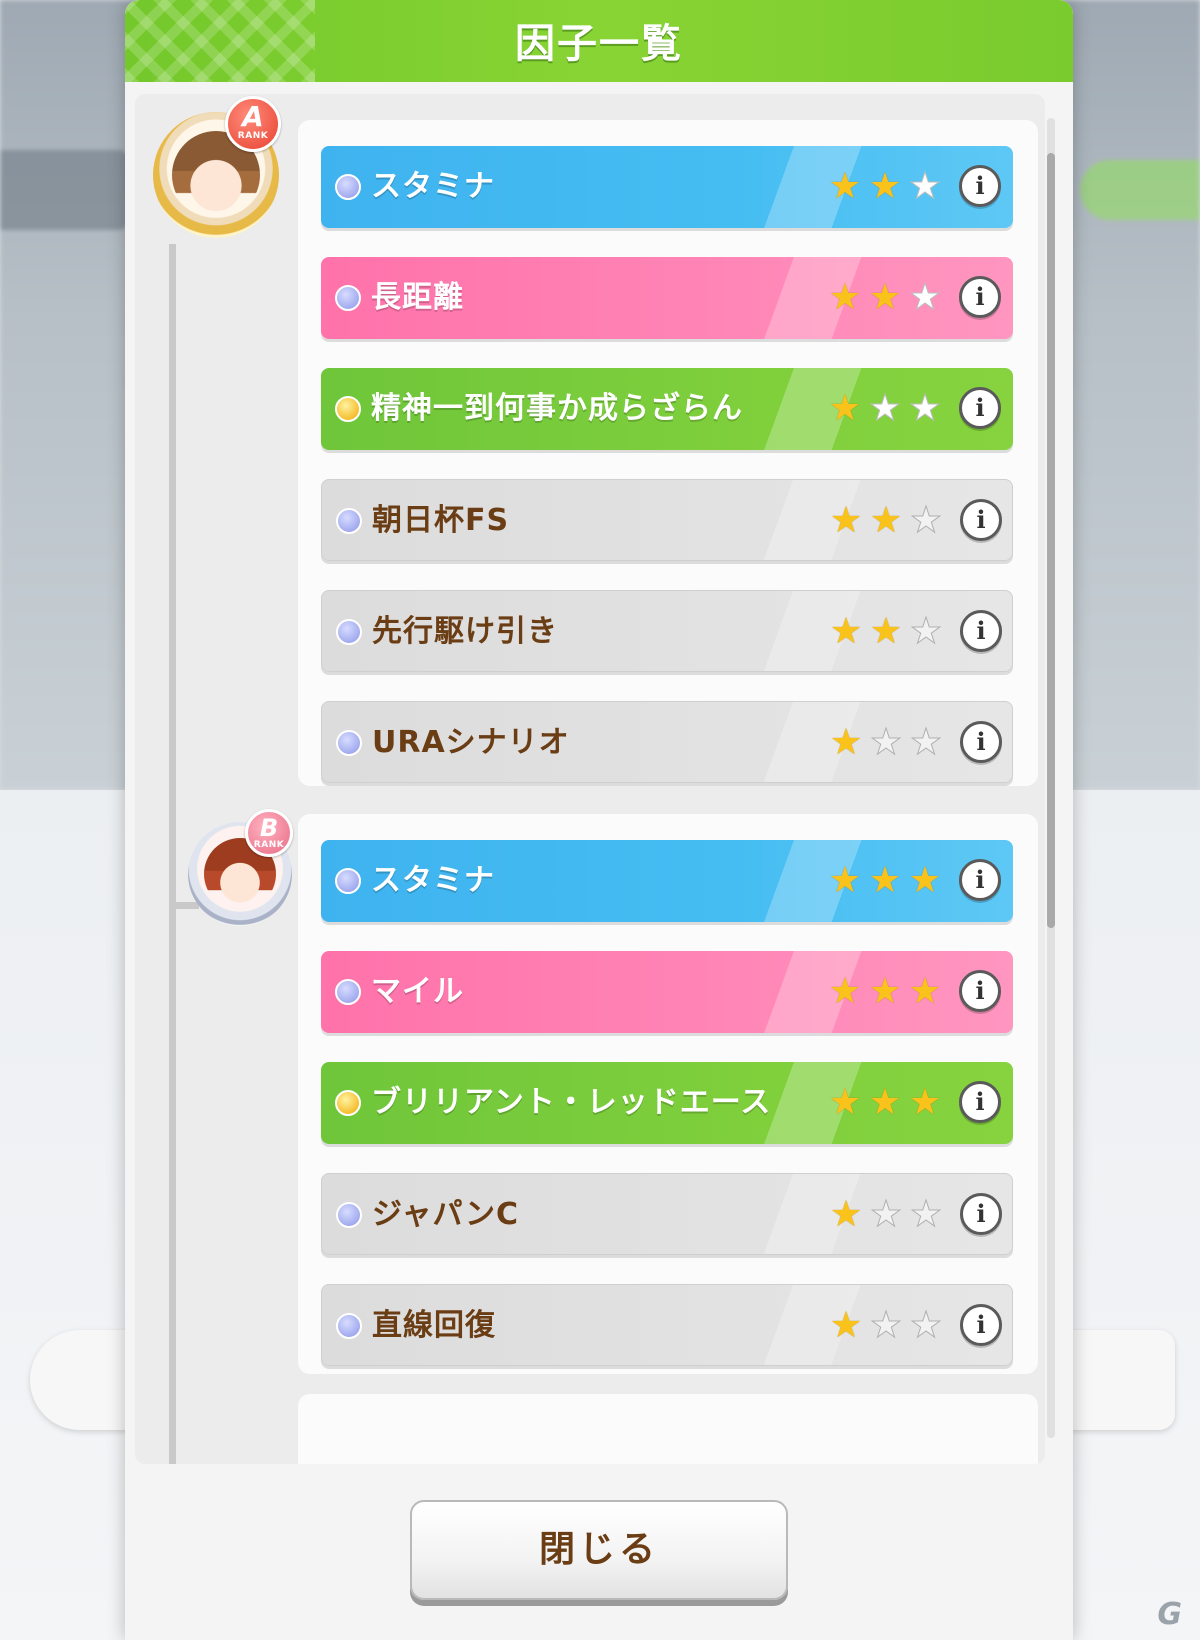 The height and width of the screenshot is (1640, 1200). What do you see at coordinates (1051, 540) in the screenshot?
I see `scrollbar-thumb` at bounding box center [1051, 540].